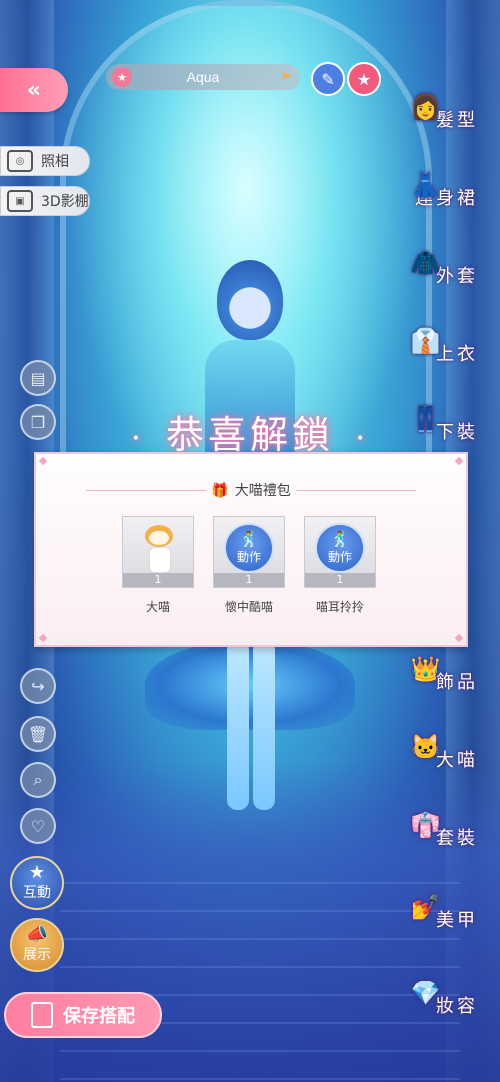  I want to click on search-button: ⌕, so click(38, 780).